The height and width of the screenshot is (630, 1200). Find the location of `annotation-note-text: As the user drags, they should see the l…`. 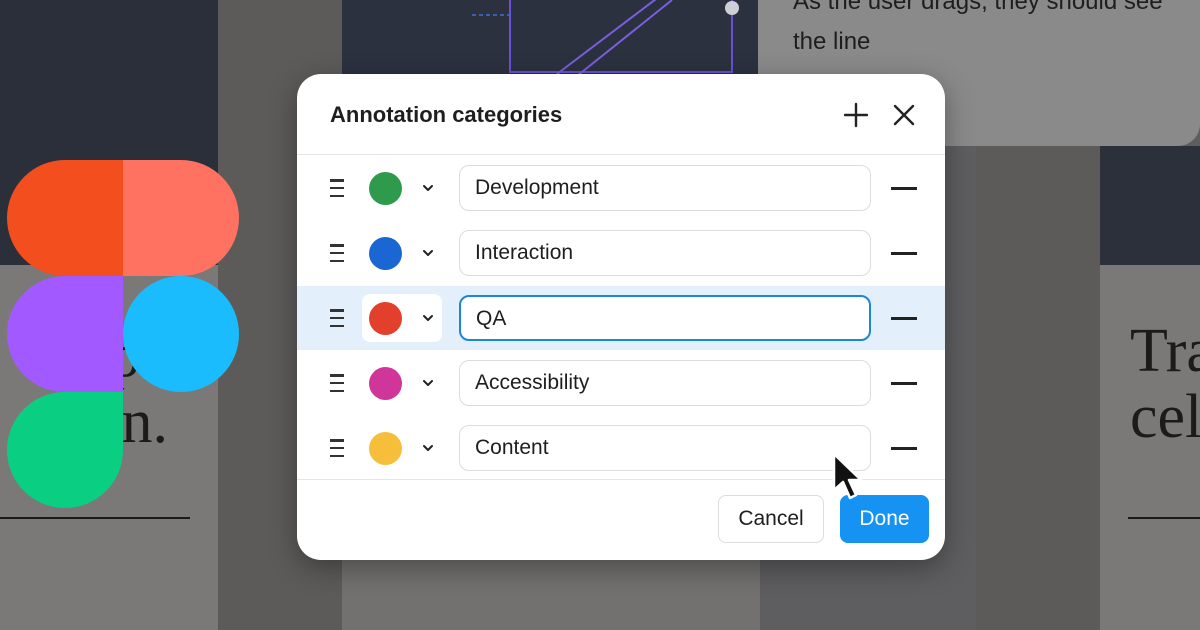

annotation-note-text: As the user drags, they should see the l… is located at coordinates (978, 27).